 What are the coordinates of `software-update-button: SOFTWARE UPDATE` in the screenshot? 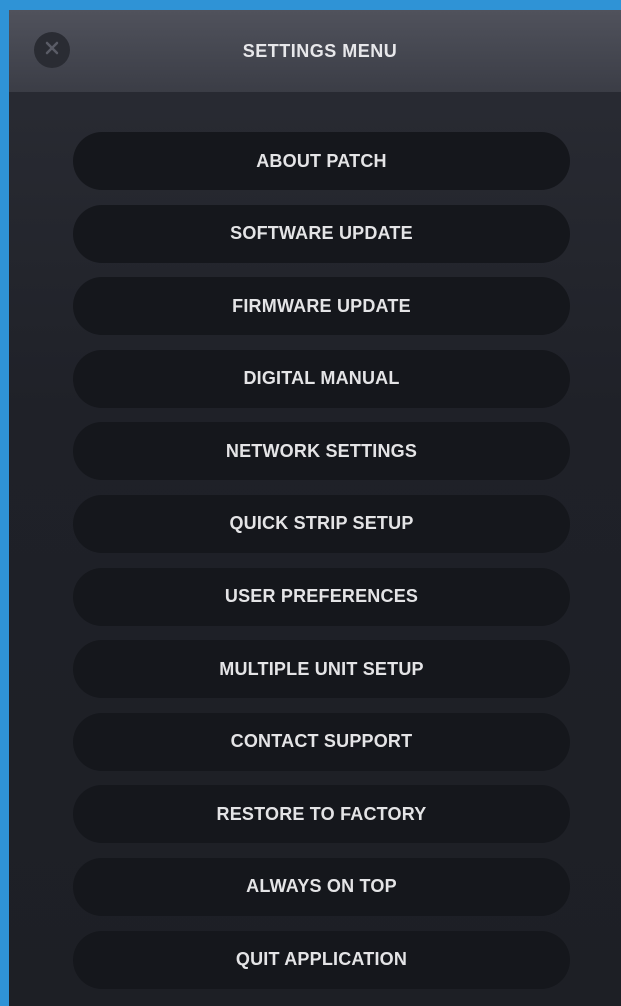 It's located at (321, 233).